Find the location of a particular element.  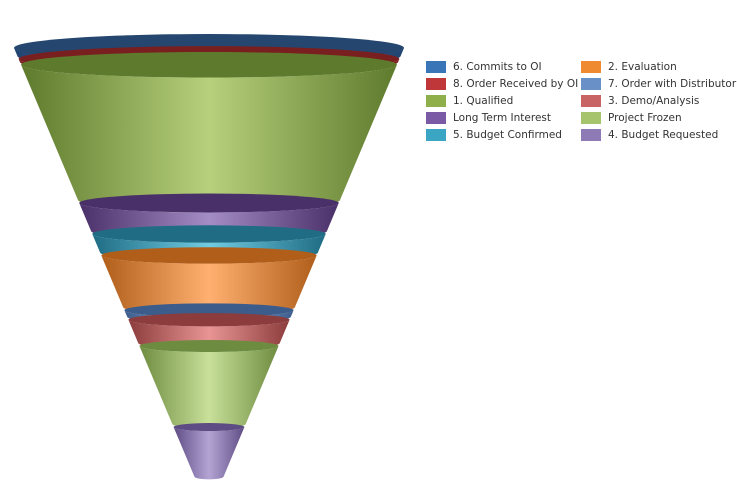

legend-label: 5. Budget Confirmed is located at coordinates (507, 134).